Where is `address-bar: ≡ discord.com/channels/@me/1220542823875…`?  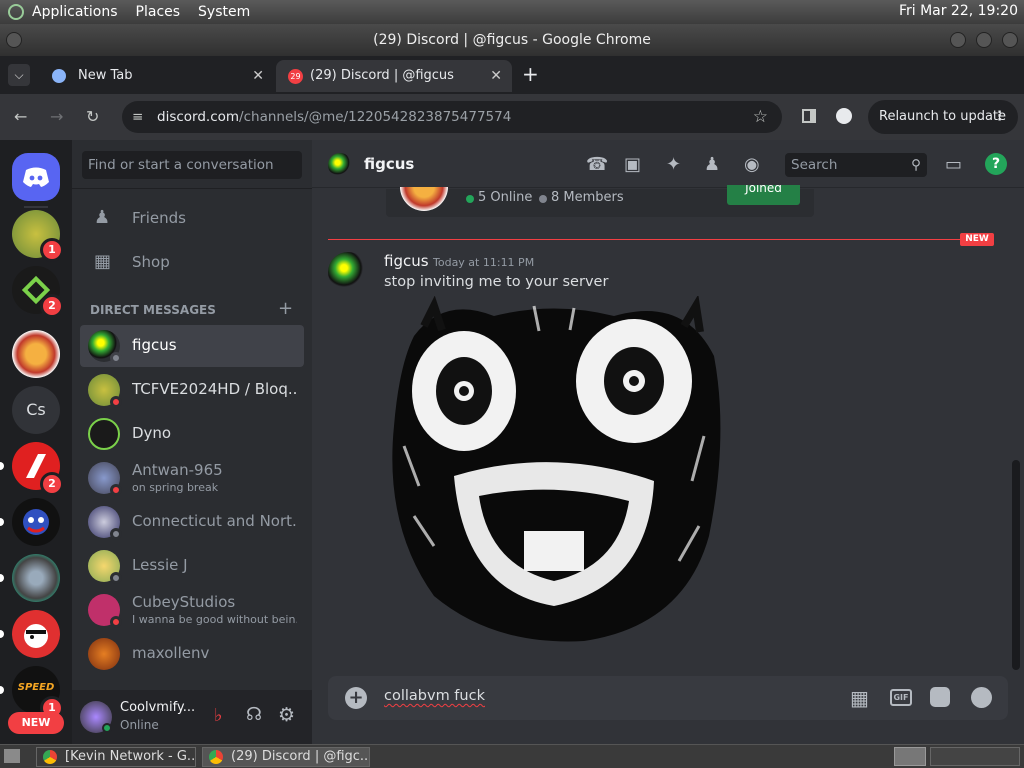
address-bar: ≡ discord.com/channels/@me/1220542823875… is located at coordinates (452, 117).